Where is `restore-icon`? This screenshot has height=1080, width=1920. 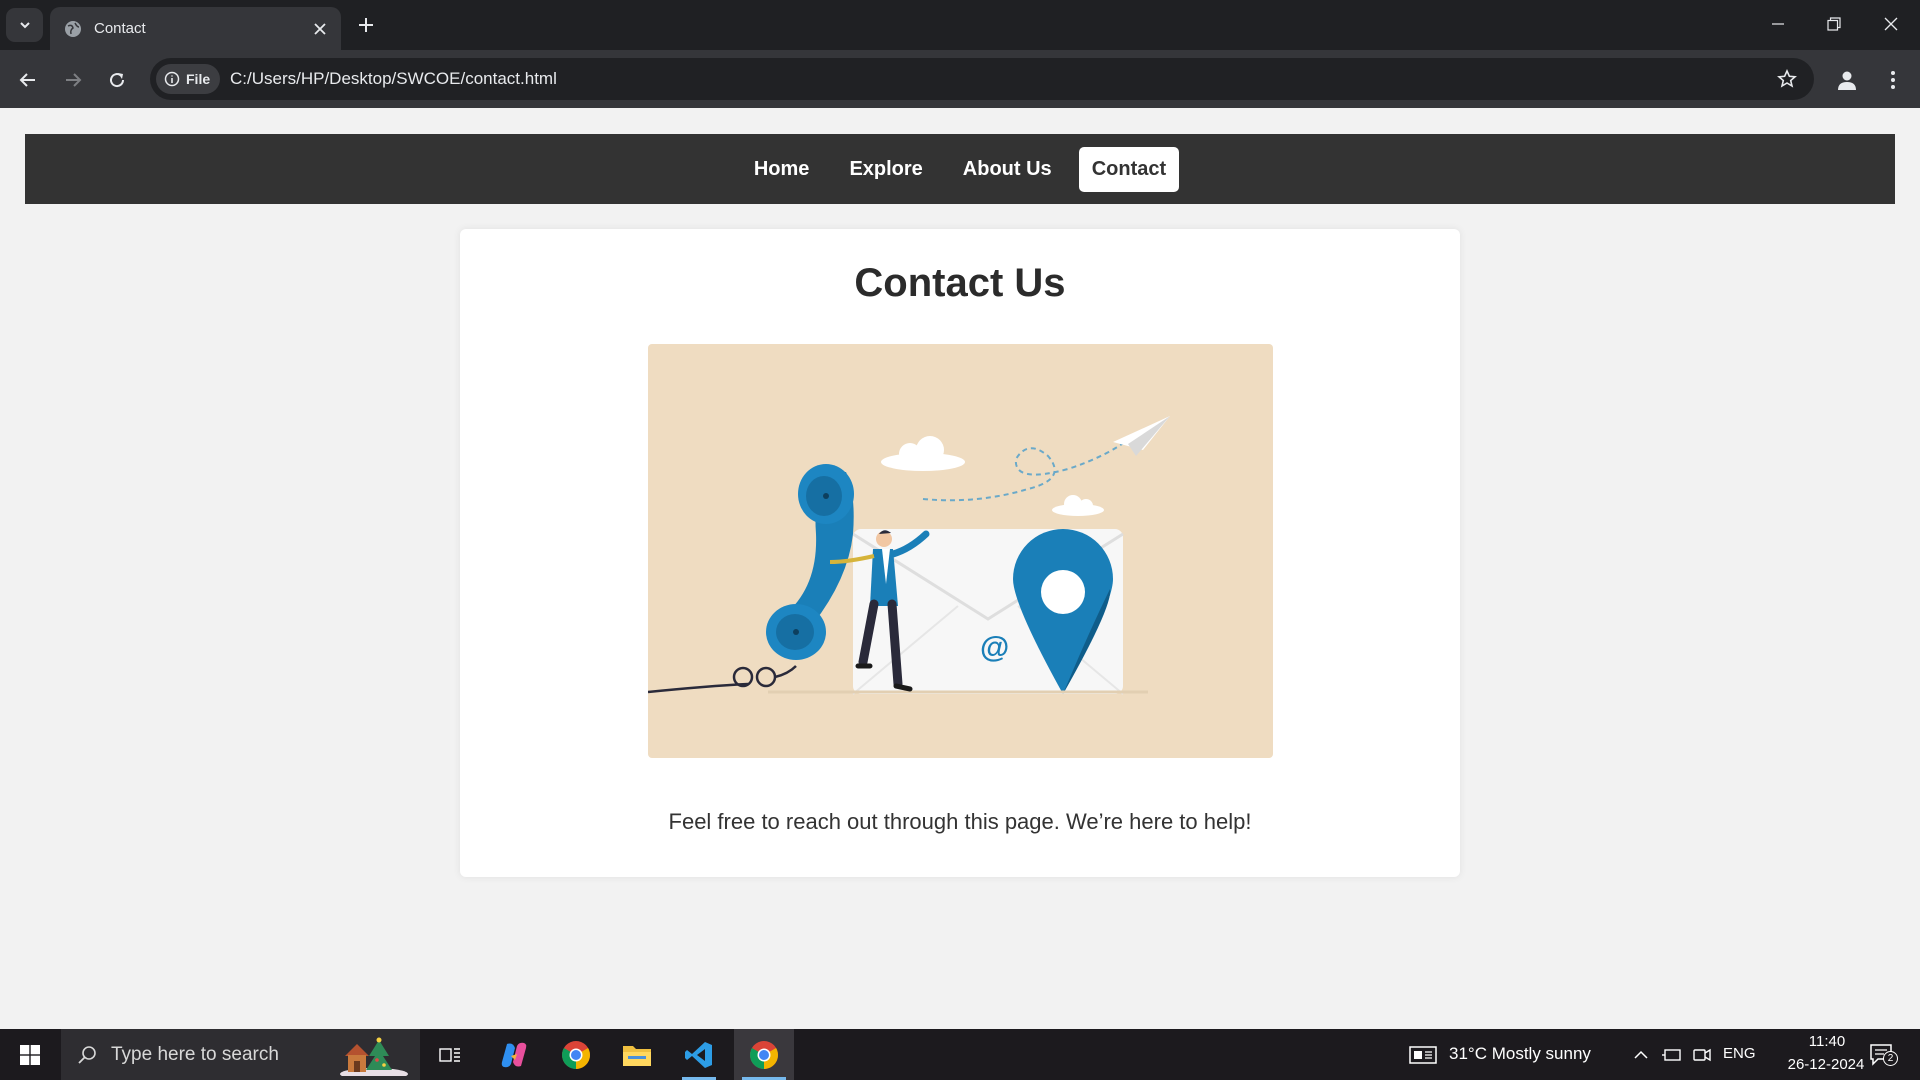 restore-icon is located at coordinates (1834, 24).